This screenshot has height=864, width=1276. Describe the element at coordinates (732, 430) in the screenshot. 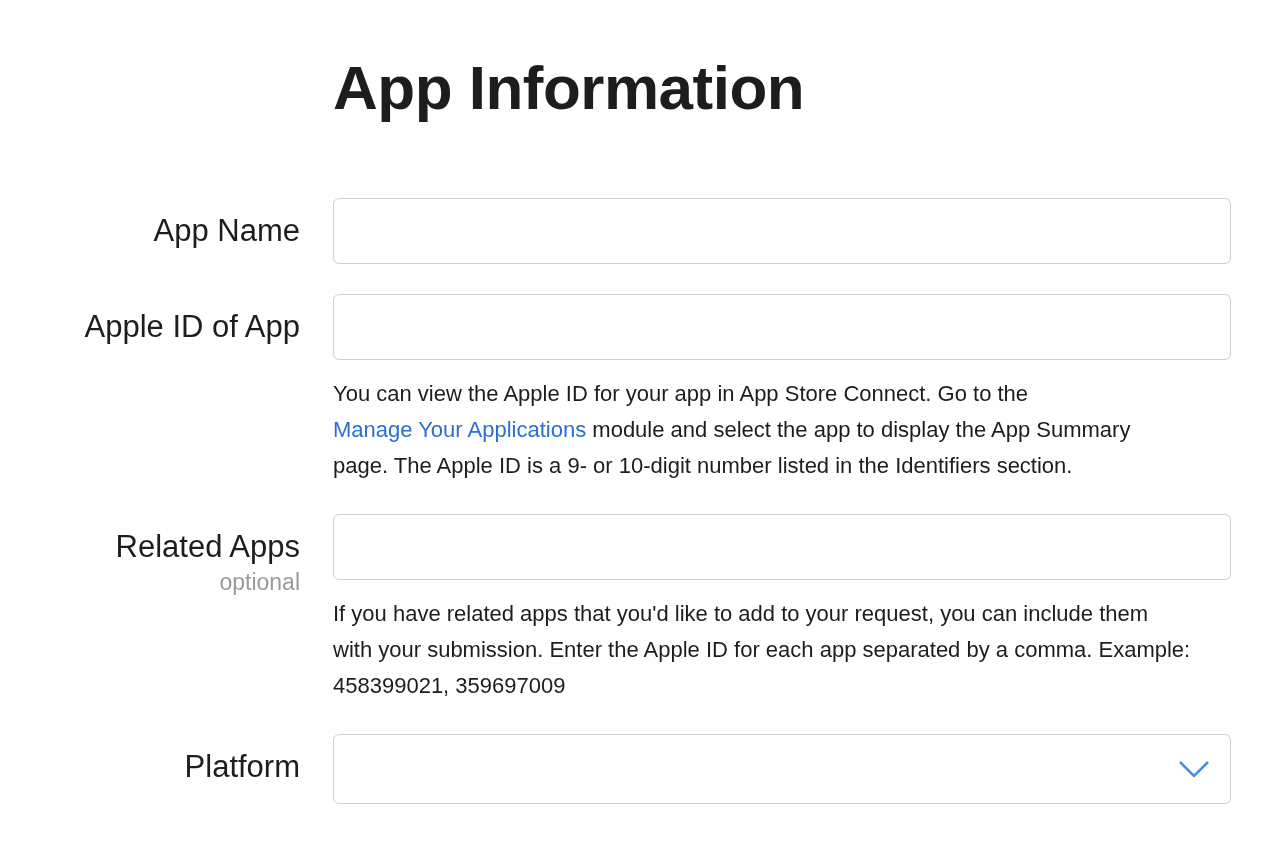

I see `help-text: You can view the Apple ID for your app in App Store Connect. Go to the Manage Your Applications module and select the app to display the App Summary page. The Apple ID is a 9- or 10-digit number listed in the Identifiers section.` at that location.